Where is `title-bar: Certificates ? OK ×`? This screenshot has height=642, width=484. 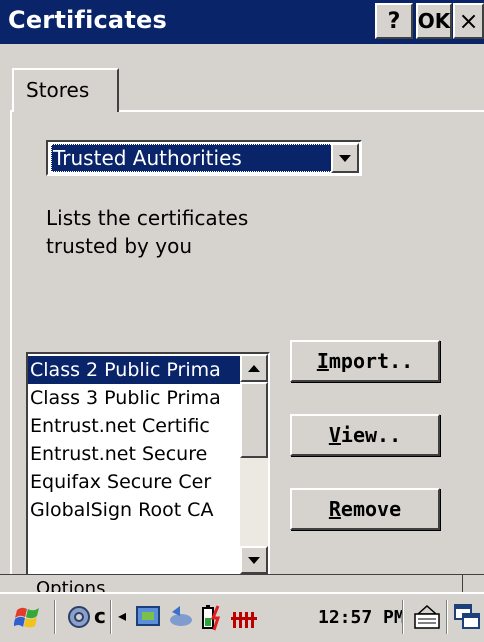 title-bar: Certificates ? OK × is located at coordinates (242, 22).